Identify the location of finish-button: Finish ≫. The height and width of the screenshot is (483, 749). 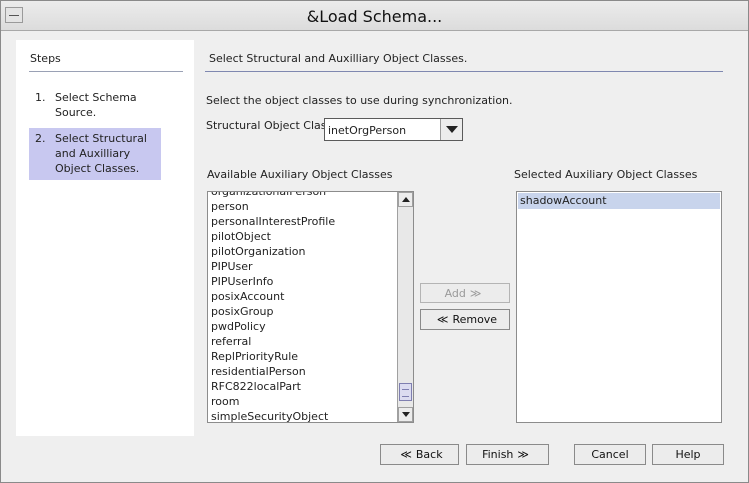
(507, 454).